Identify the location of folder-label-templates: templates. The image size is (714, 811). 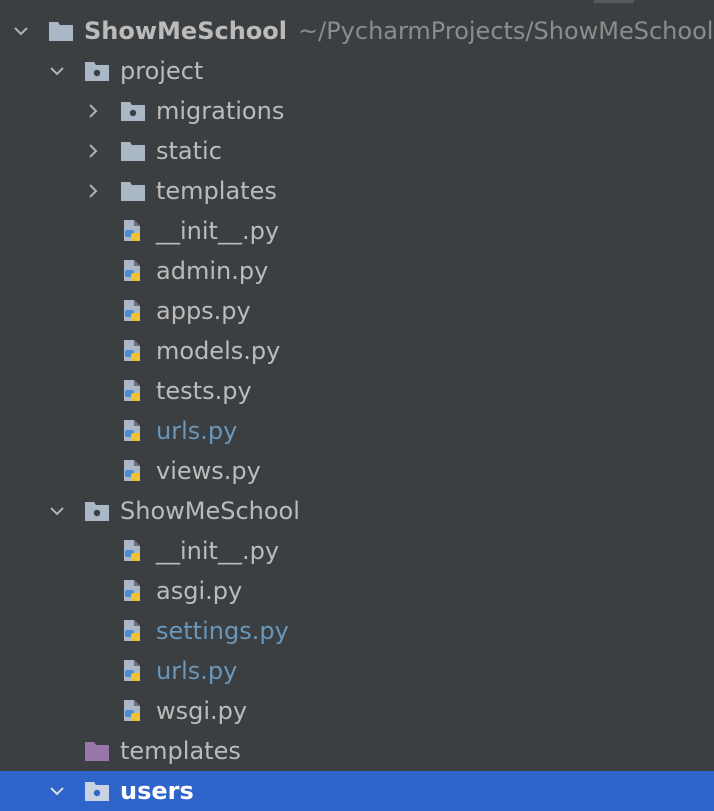
(216, 191).